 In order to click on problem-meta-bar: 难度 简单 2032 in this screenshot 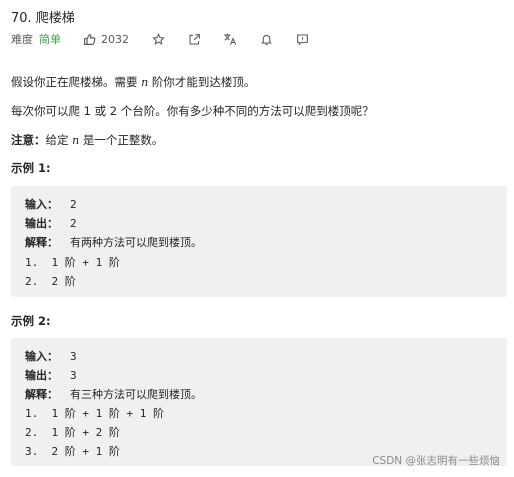, I will do `click(171, 39)`.